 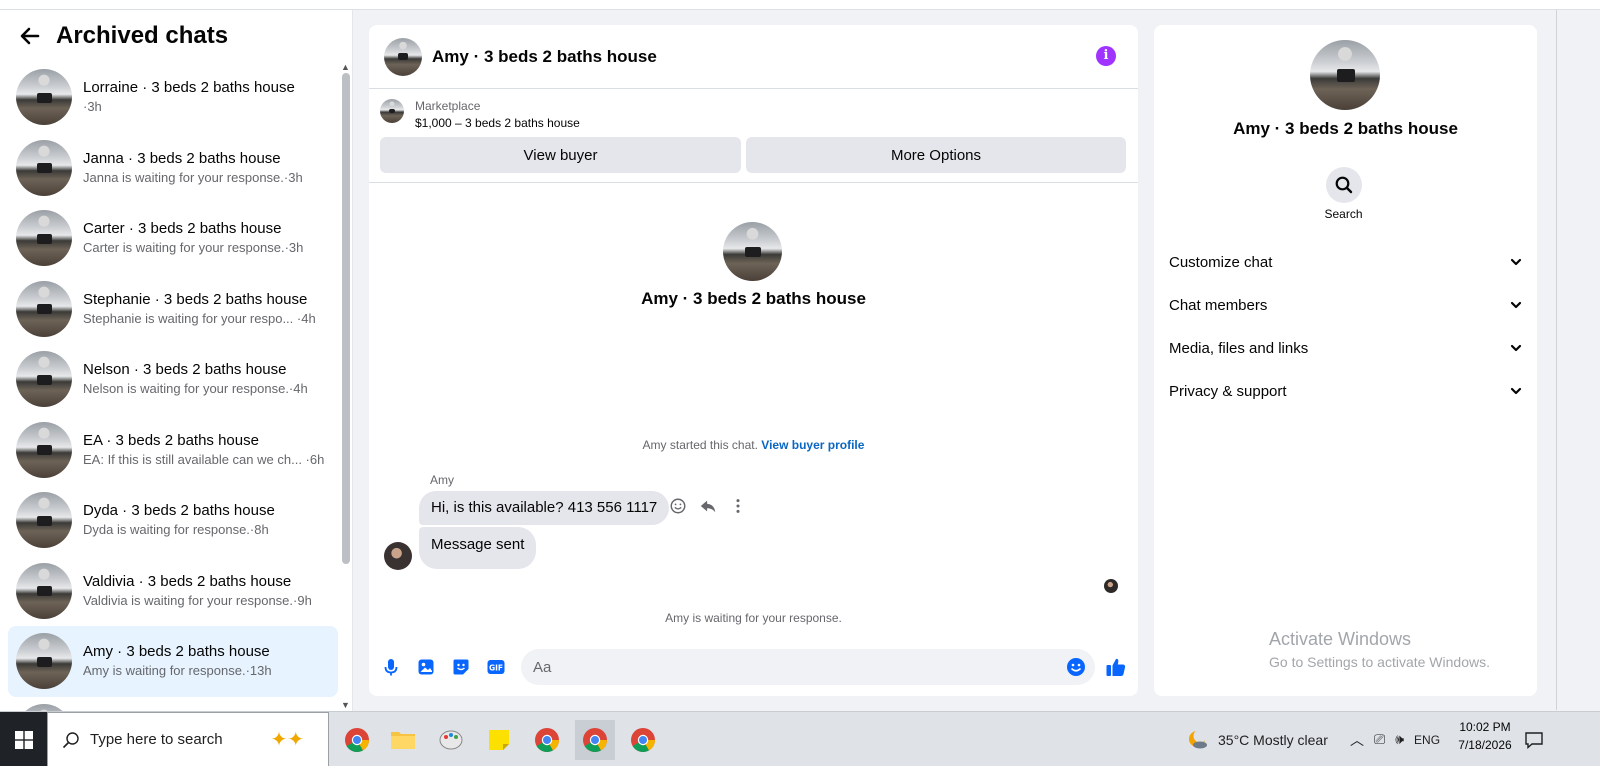 I want to click on details-section-row: Customize chat, so click(x=1346, y=262).